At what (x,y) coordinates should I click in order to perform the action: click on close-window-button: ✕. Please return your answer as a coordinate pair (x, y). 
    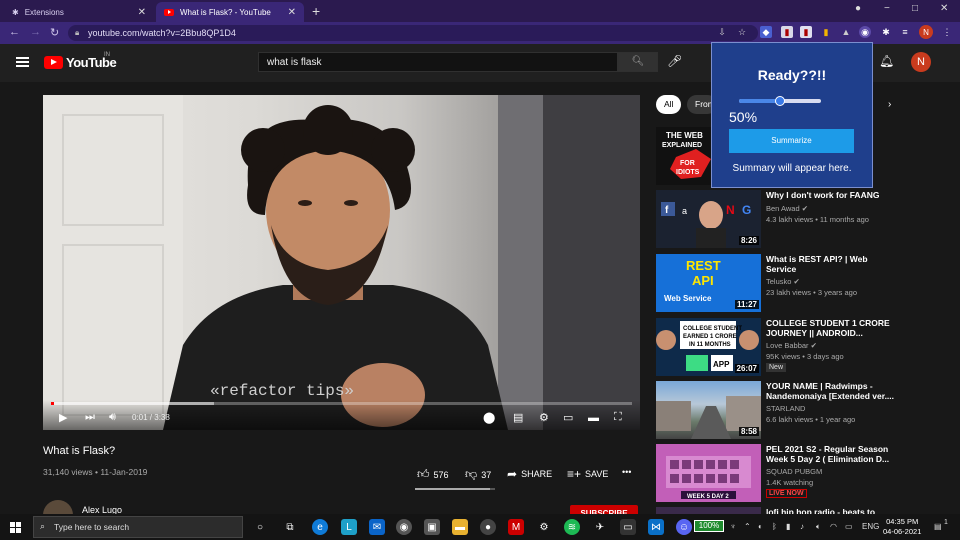
    Looking at the image, I should click on (944, 8).